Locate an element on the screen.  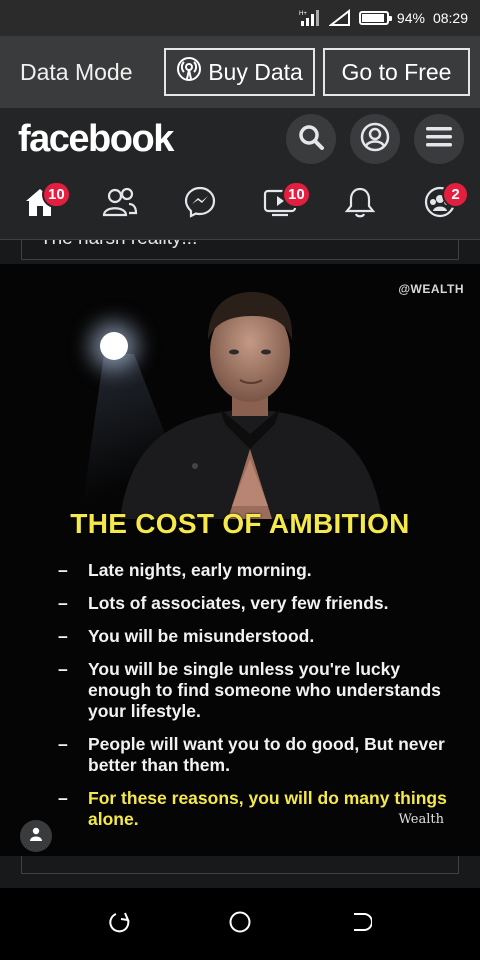
status-bar: H+ 94% 08:29 is located at coordinates (240, 18).